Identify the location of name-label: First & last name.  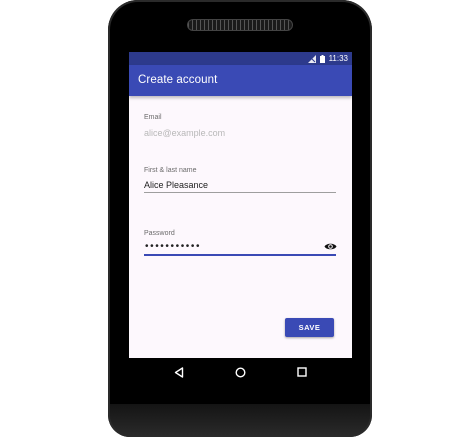
(170, 170).